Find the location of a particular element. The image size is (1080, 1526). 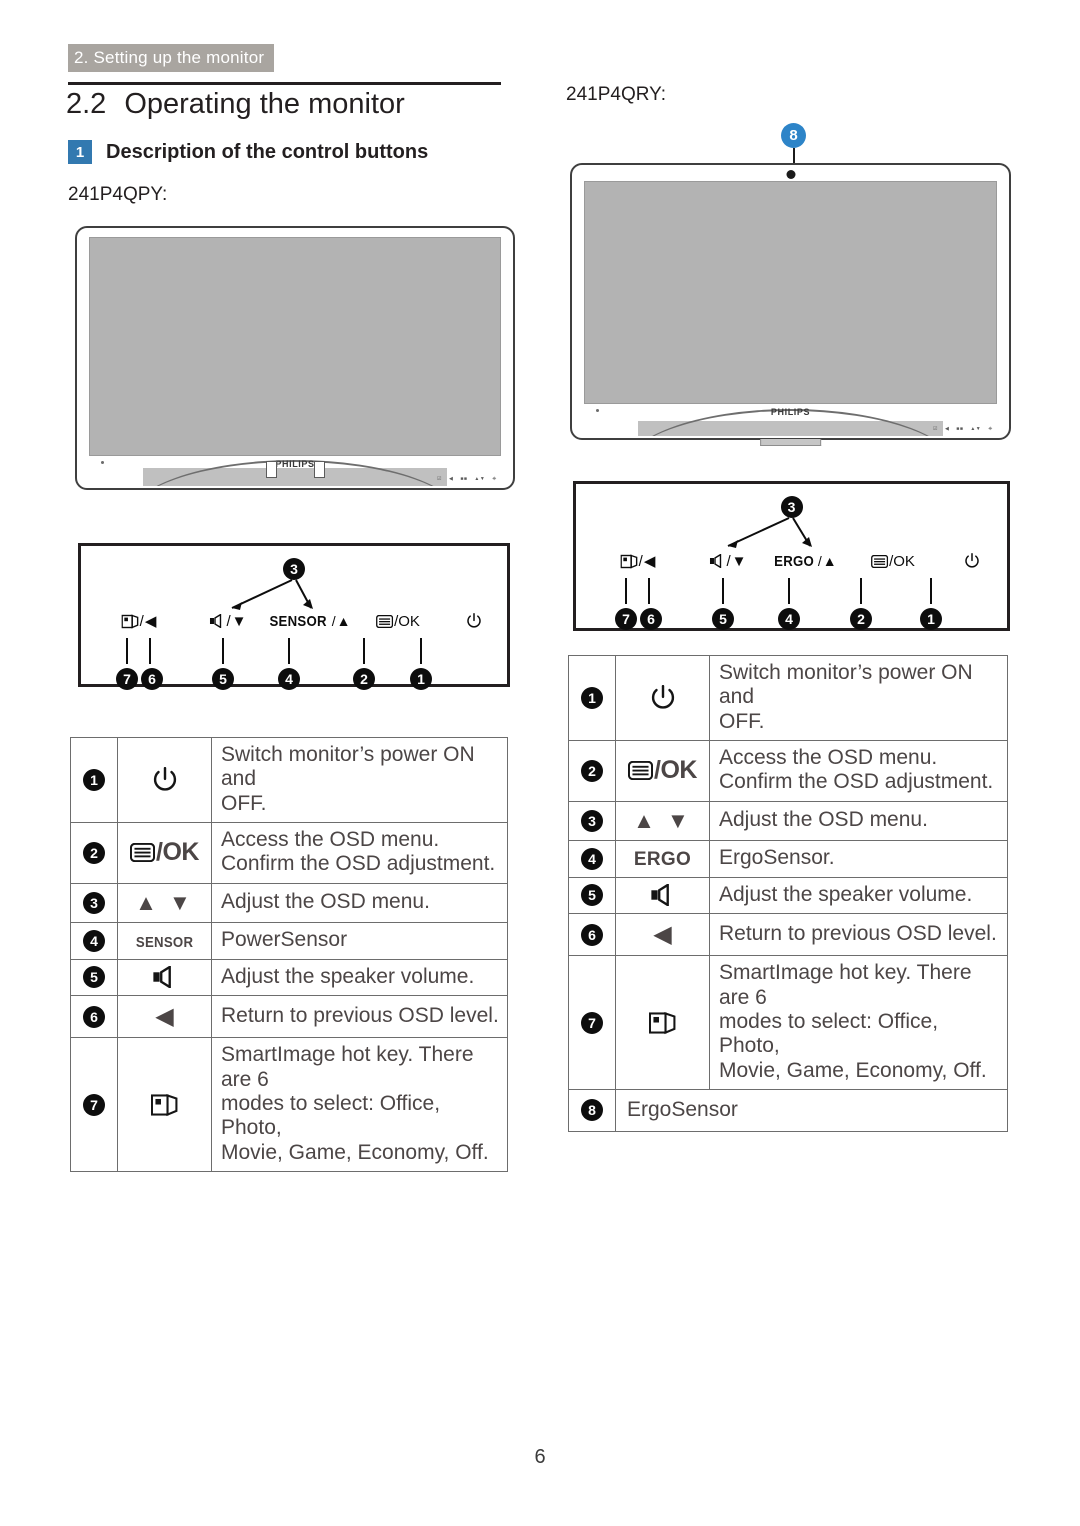

row-icon-cell: ◀ is located at coordinates (662, 935).